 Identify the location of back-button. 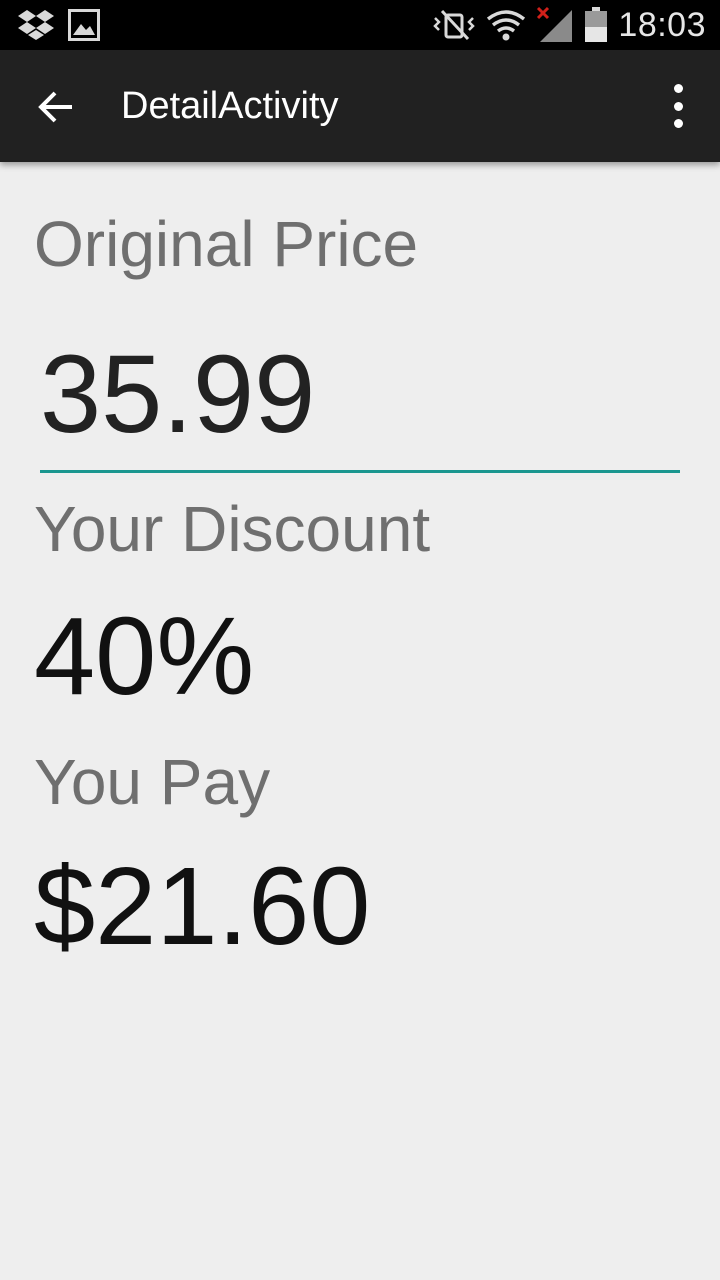
(56, 107).